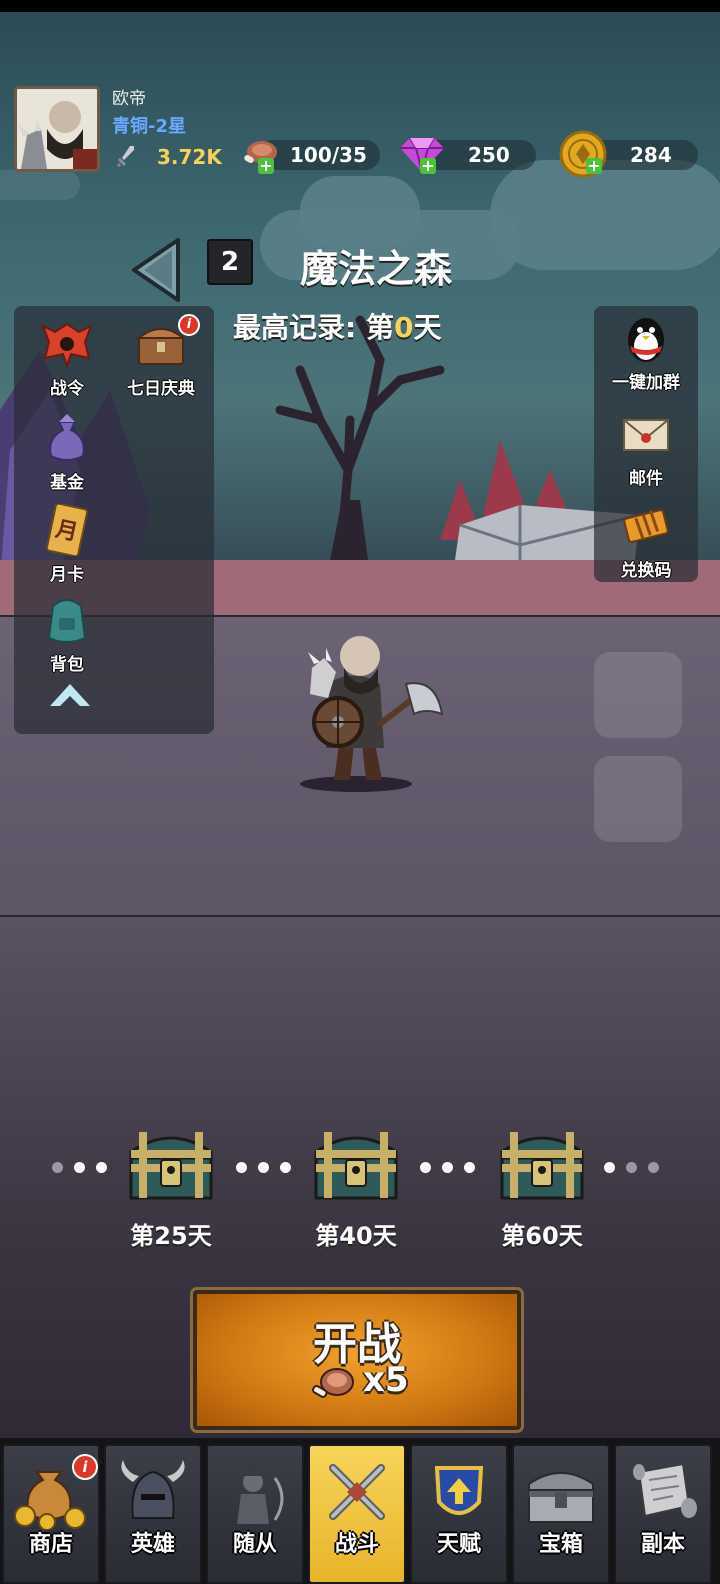  I want to click on milestone-label: 第40天, so click(356, 1236).